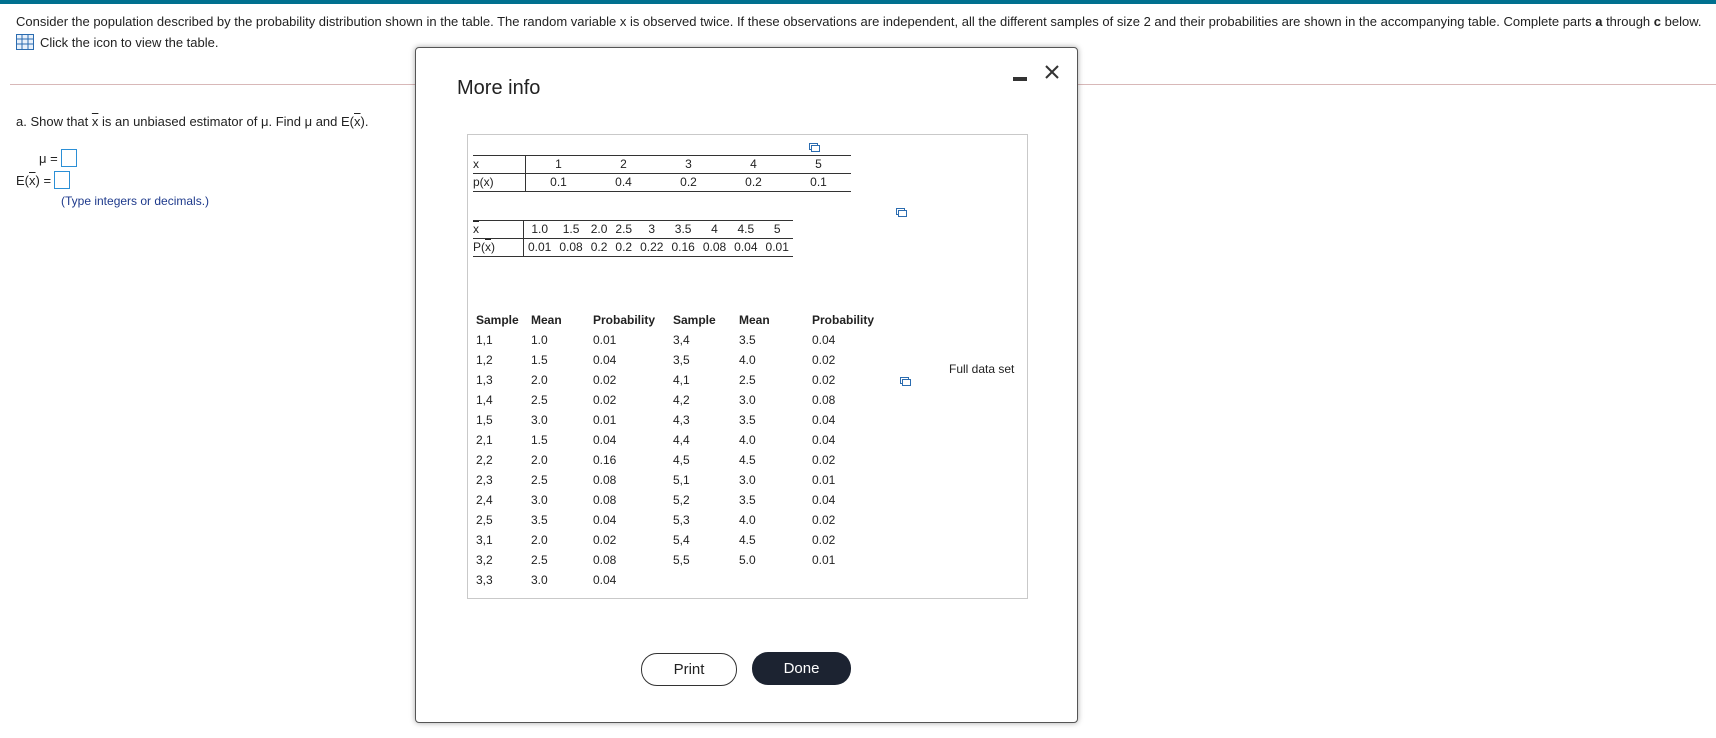  What do you see at coordinates (499, 88) in the screenshot?
I see `dialog-title: More info` at bounding box center [499, 88].